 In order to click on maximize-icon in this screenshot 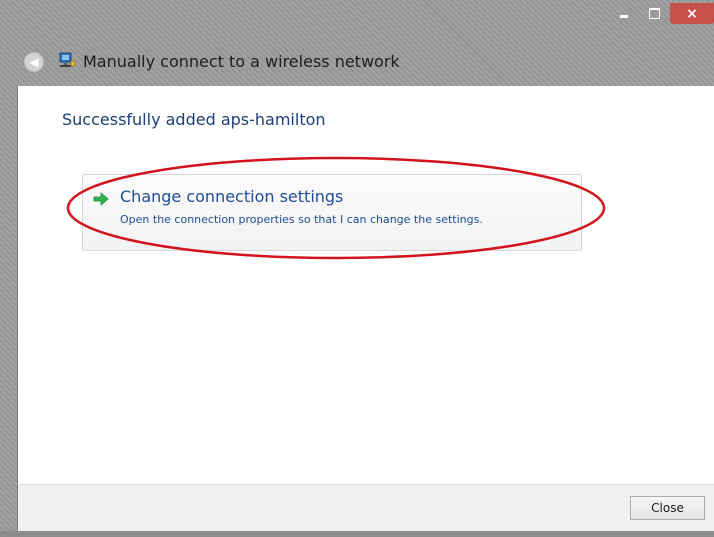, I will do `click(654, 13)`.